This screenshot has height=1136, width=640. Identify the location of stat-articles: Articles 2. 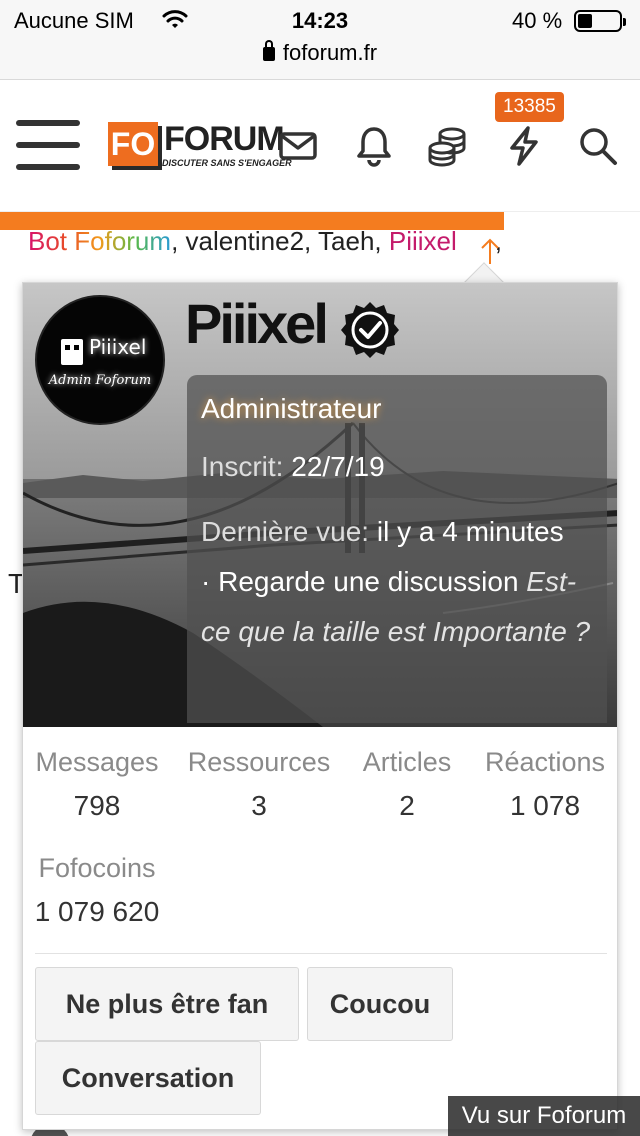
(407, 784).